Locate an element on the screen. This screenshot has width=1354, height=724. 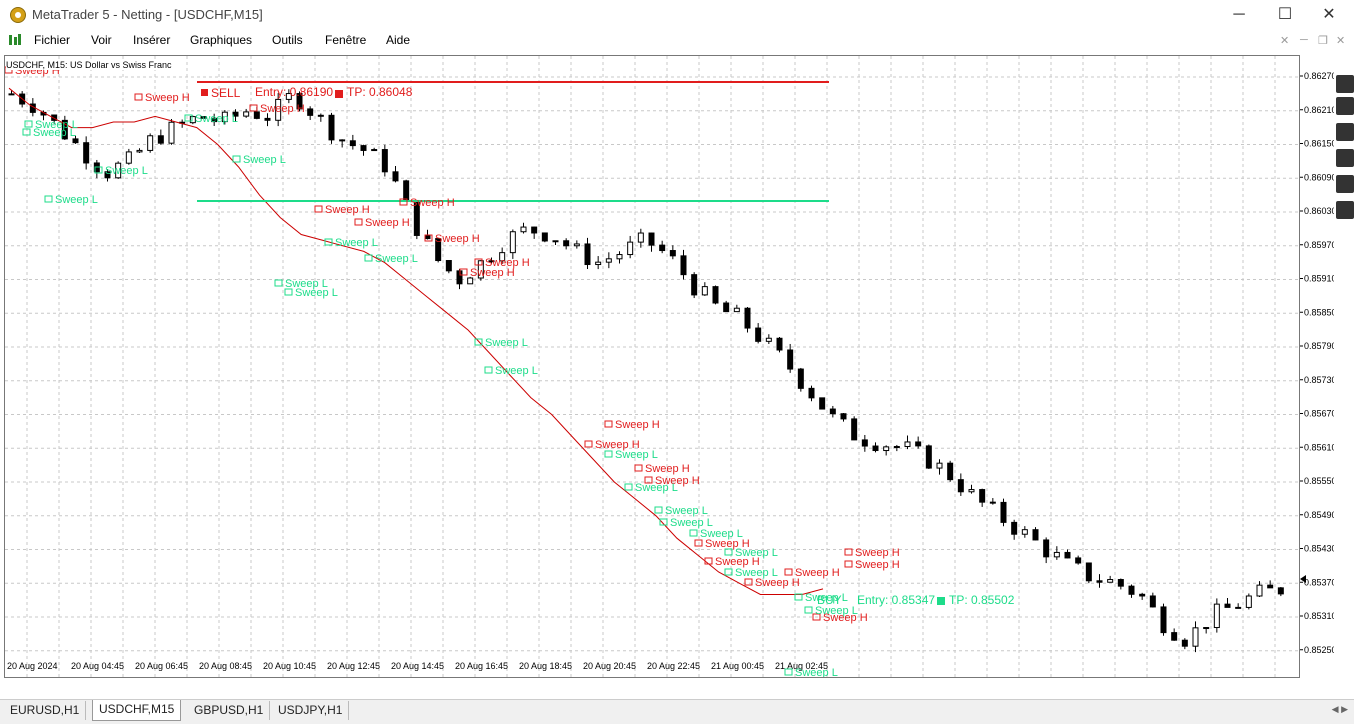
sell-tp-label: TP: 0.86048 is located at coordinates (380, 92).